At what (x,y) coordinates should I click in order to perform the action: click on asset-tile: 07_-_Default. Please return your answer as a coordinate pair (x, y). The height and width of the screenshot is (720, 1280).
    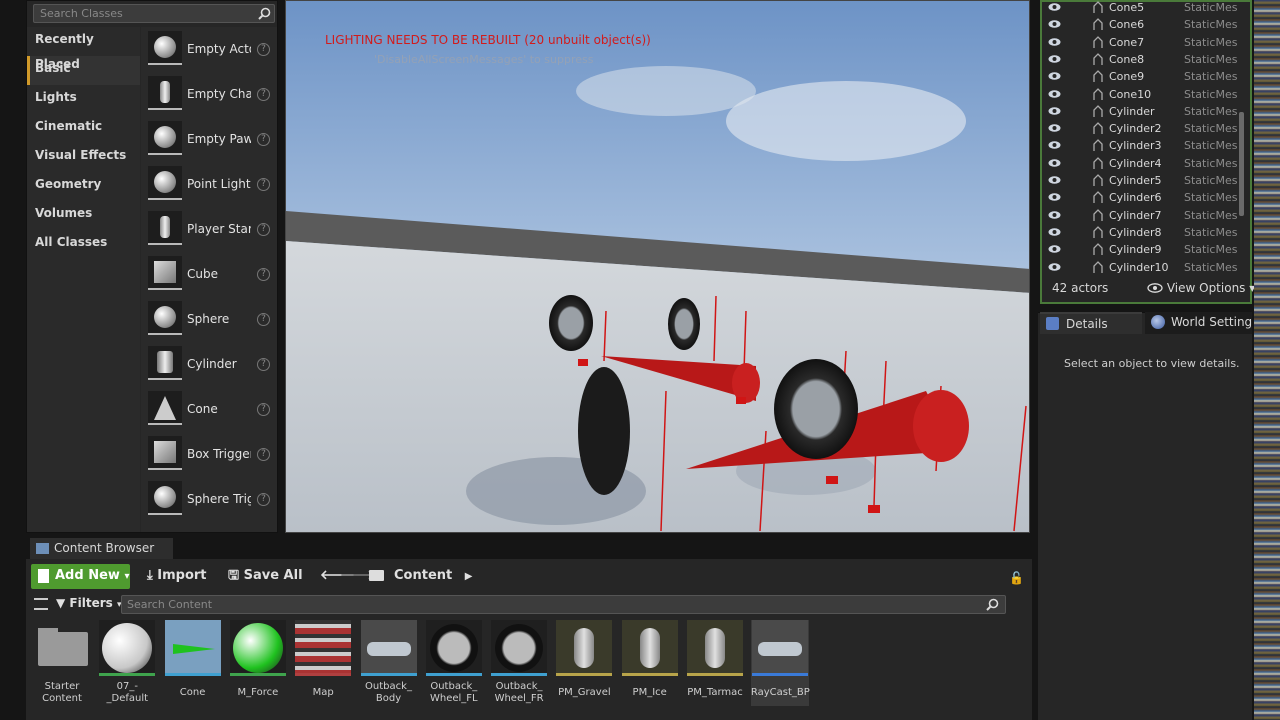
    Looking at the image, I should click on (127, 663).